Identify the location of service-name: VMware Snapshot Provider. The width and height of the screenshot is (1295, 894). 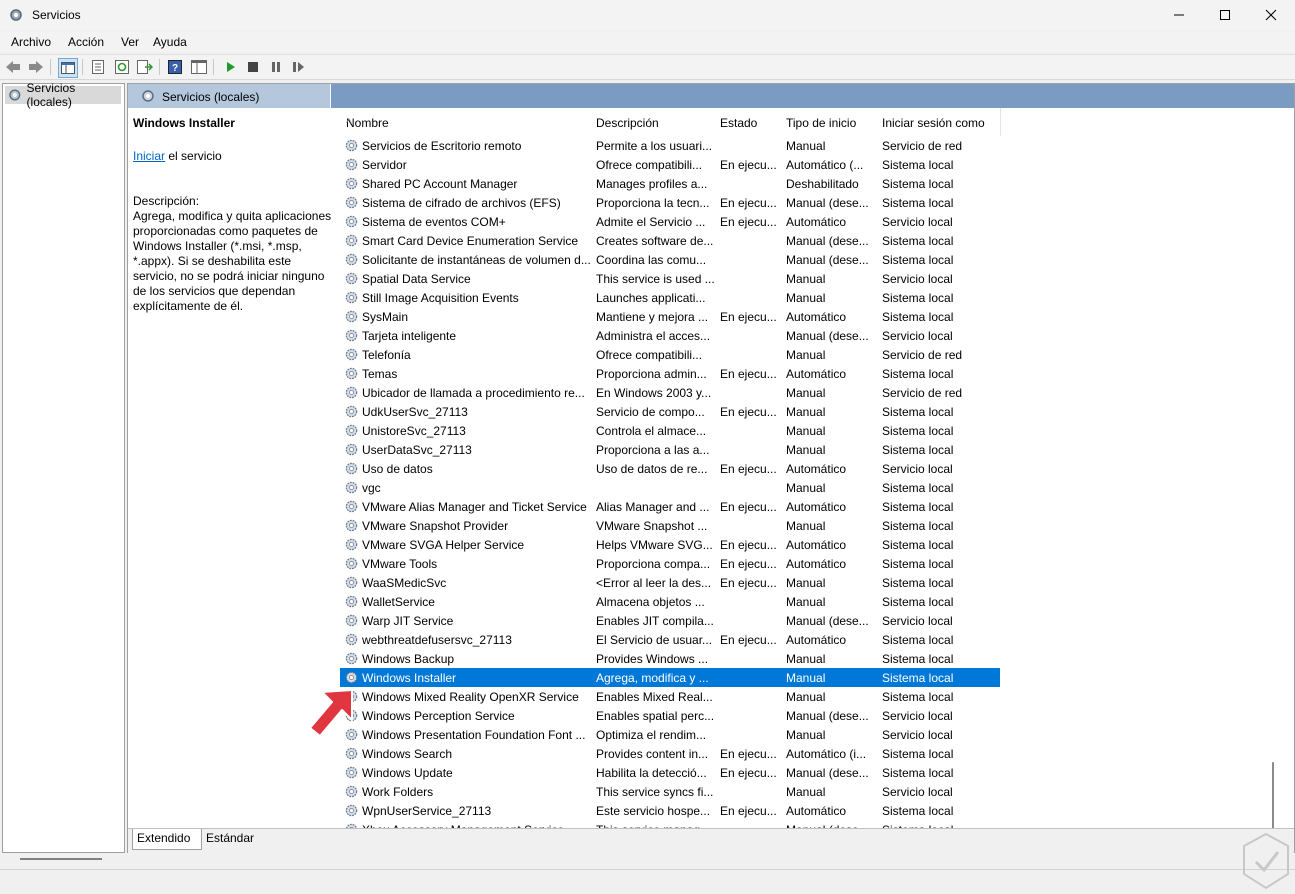
(435, 526).